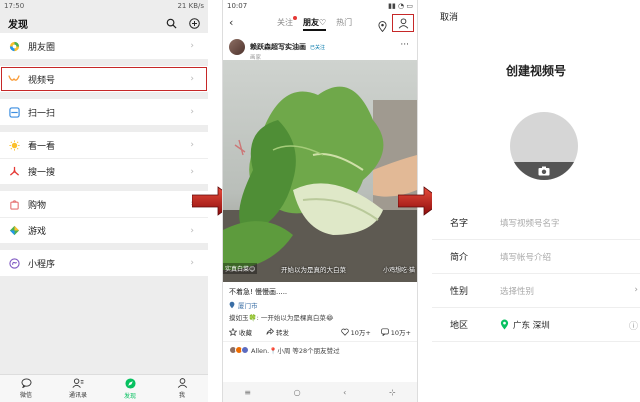 The image size is (640, 402). What do you see at coordinates (449, 16) in the screenshot?
I see `cancel-button: 取消` at bounding box center [449, 16].